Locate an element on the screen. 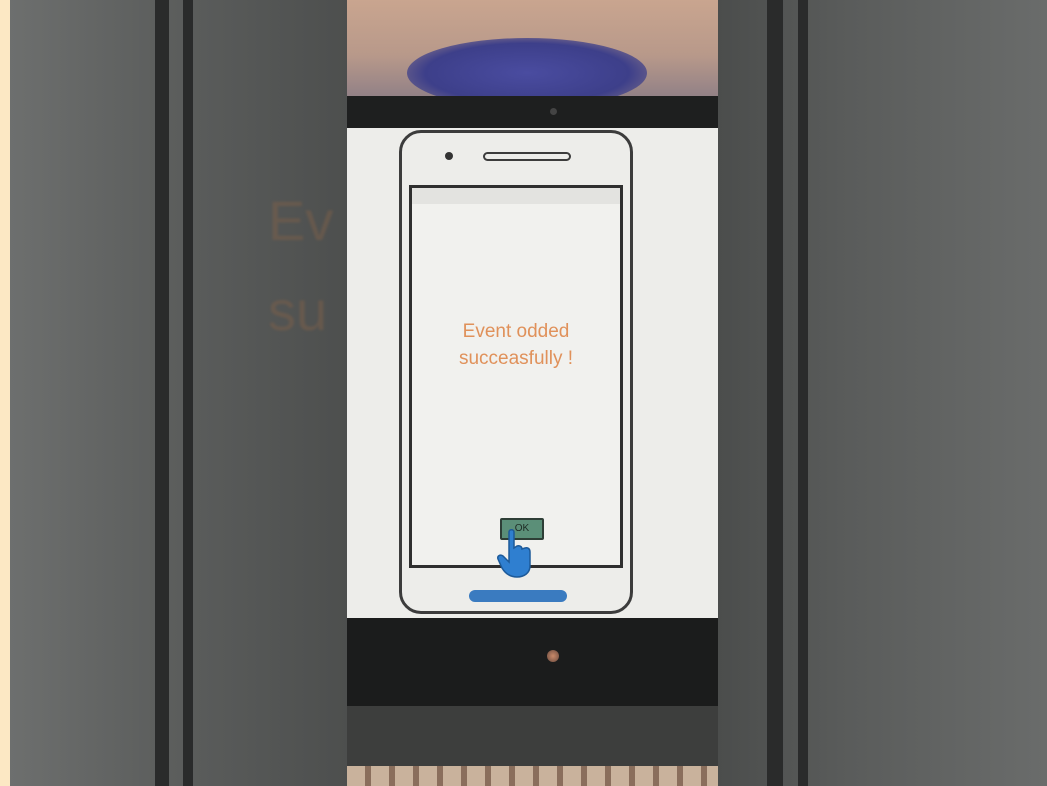 The height and width of the screenshot is (786, 1047). success-message: Event odded succeasfully ! is located at coordinates (516, 345).